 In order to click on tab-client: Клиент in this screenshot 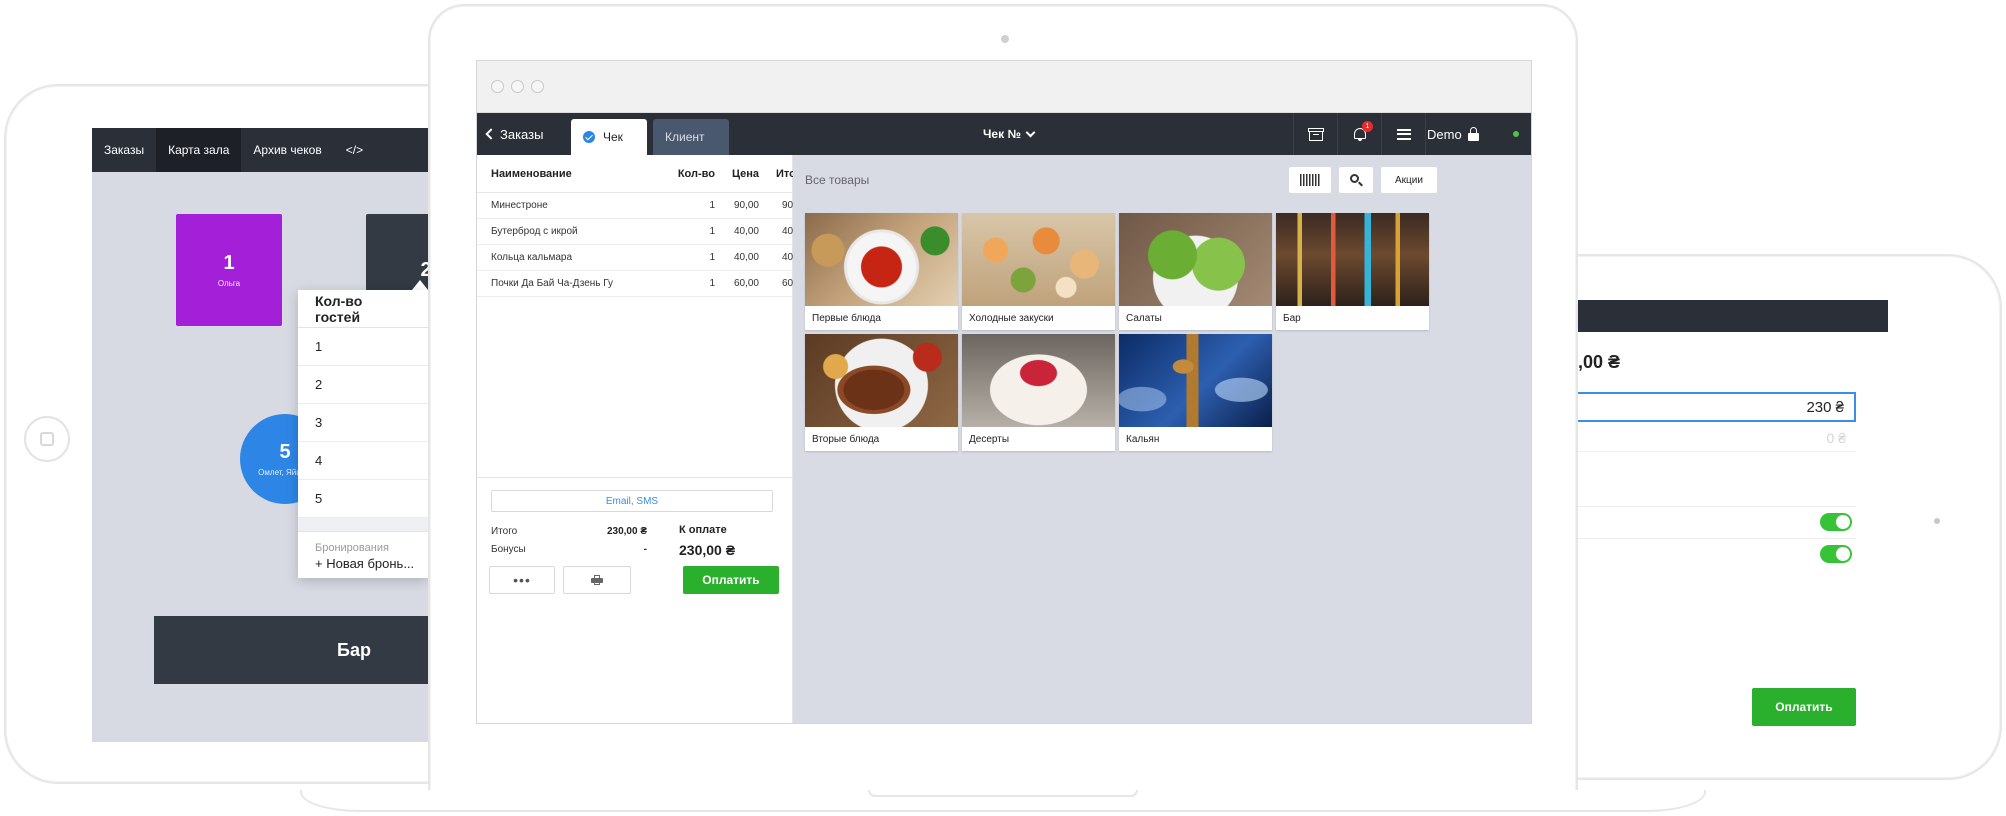, I will do `click(691, 137)`.